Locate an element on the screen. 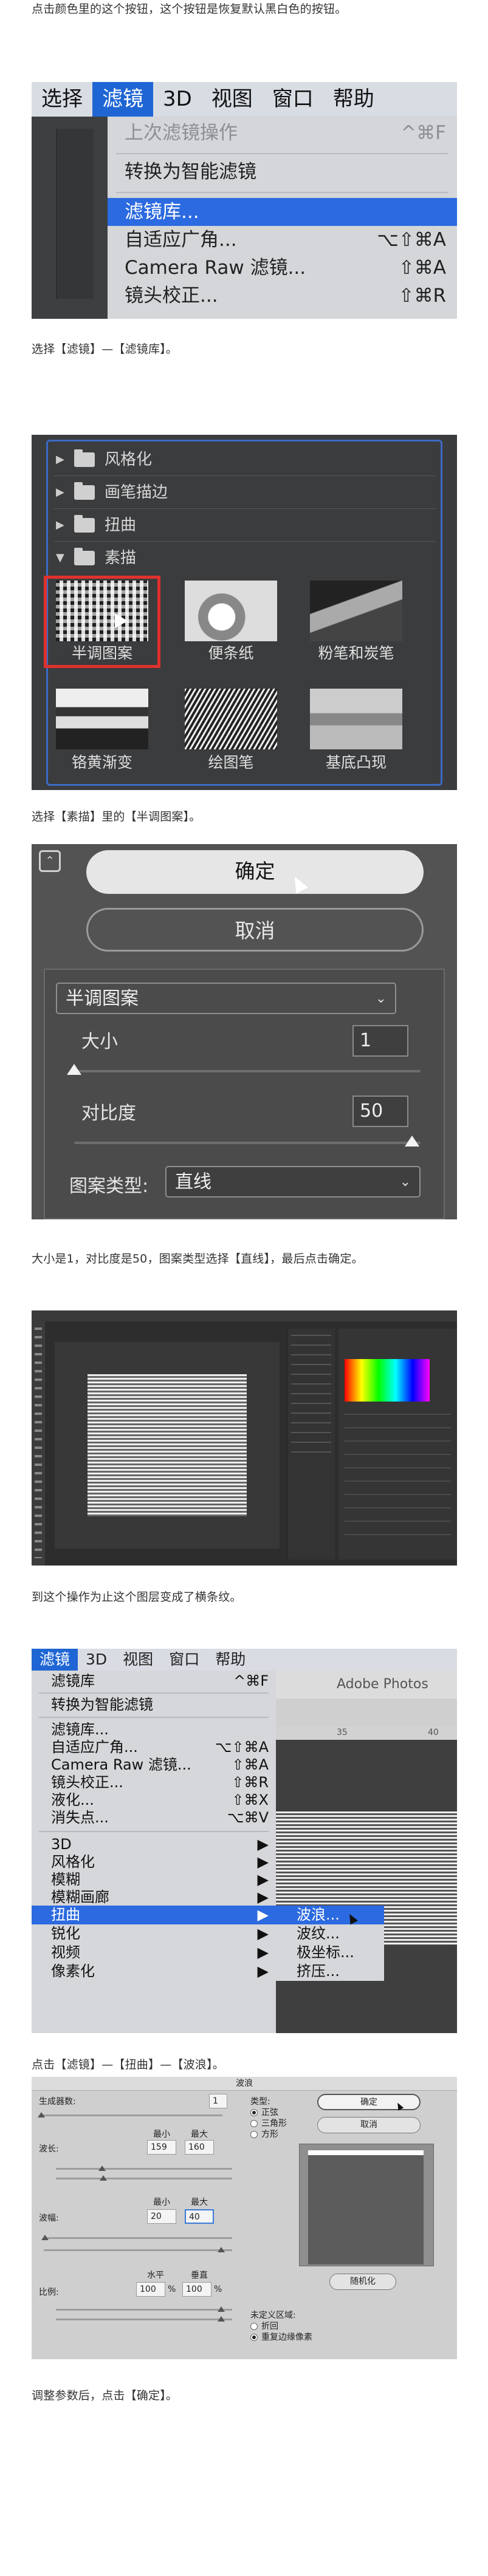  scale-v-input: 100 is located at coordinates (196, 2289).